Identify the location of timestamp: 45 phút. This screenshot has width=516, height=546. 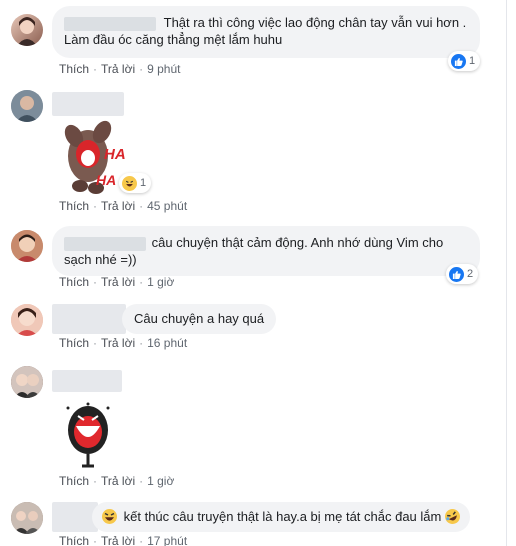
(167, 206).